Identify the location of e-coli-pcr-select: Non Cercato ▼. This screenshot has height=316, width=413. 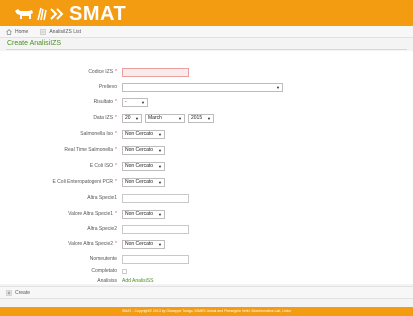
(143, 182).